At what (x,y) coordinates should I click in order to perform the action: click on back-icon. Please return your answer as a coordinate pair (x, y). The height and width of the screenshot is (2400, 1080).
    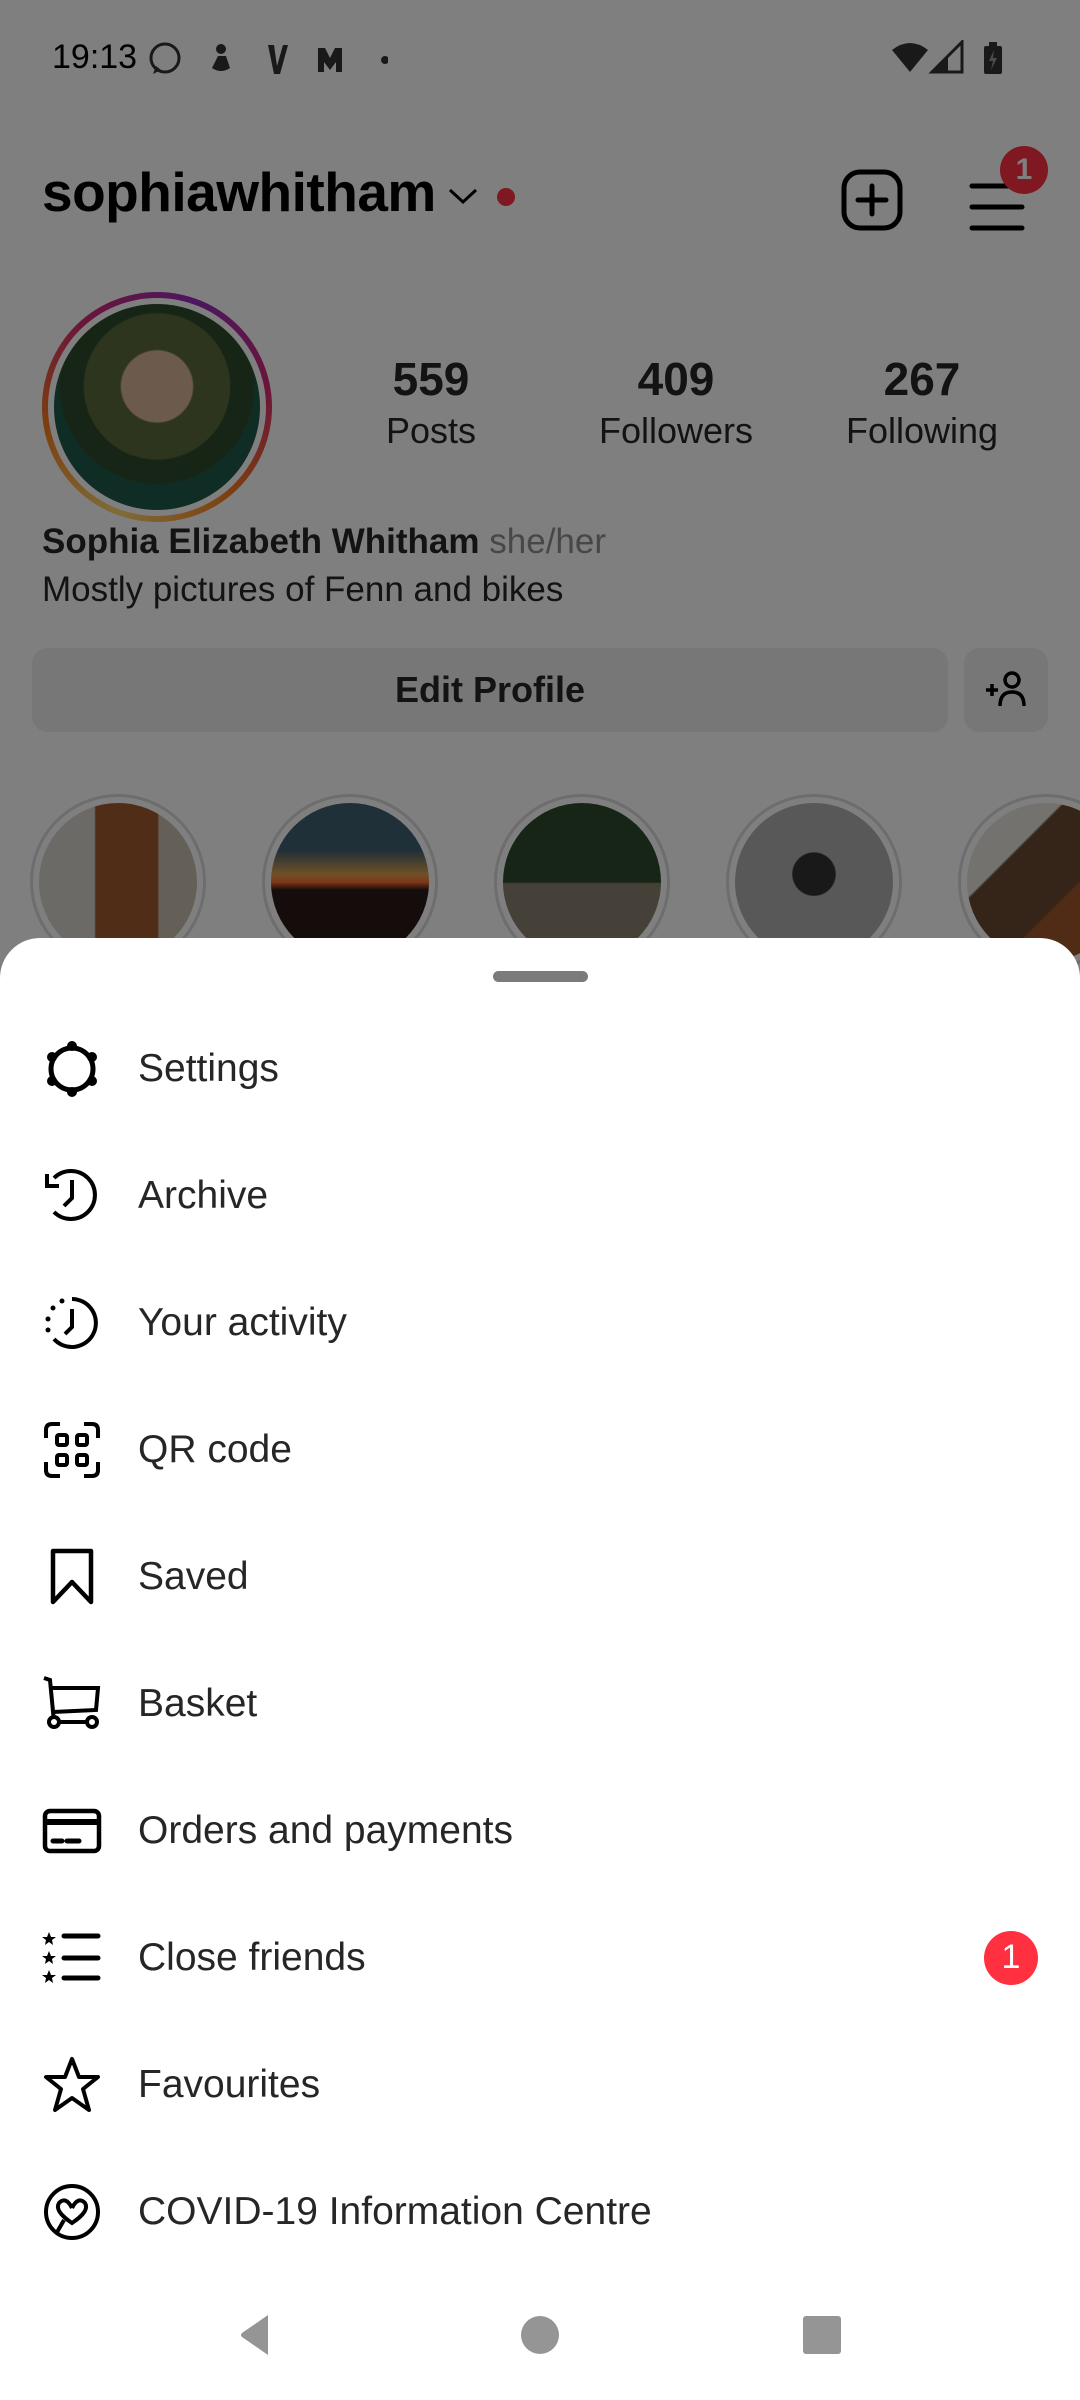
    Looking at the image, I should click on (254, 2335).